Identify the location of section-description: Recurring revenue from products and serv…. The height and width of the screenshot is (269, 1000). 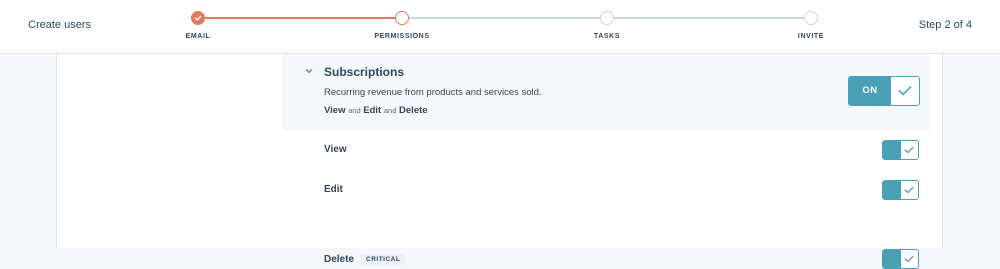
(433, 92).